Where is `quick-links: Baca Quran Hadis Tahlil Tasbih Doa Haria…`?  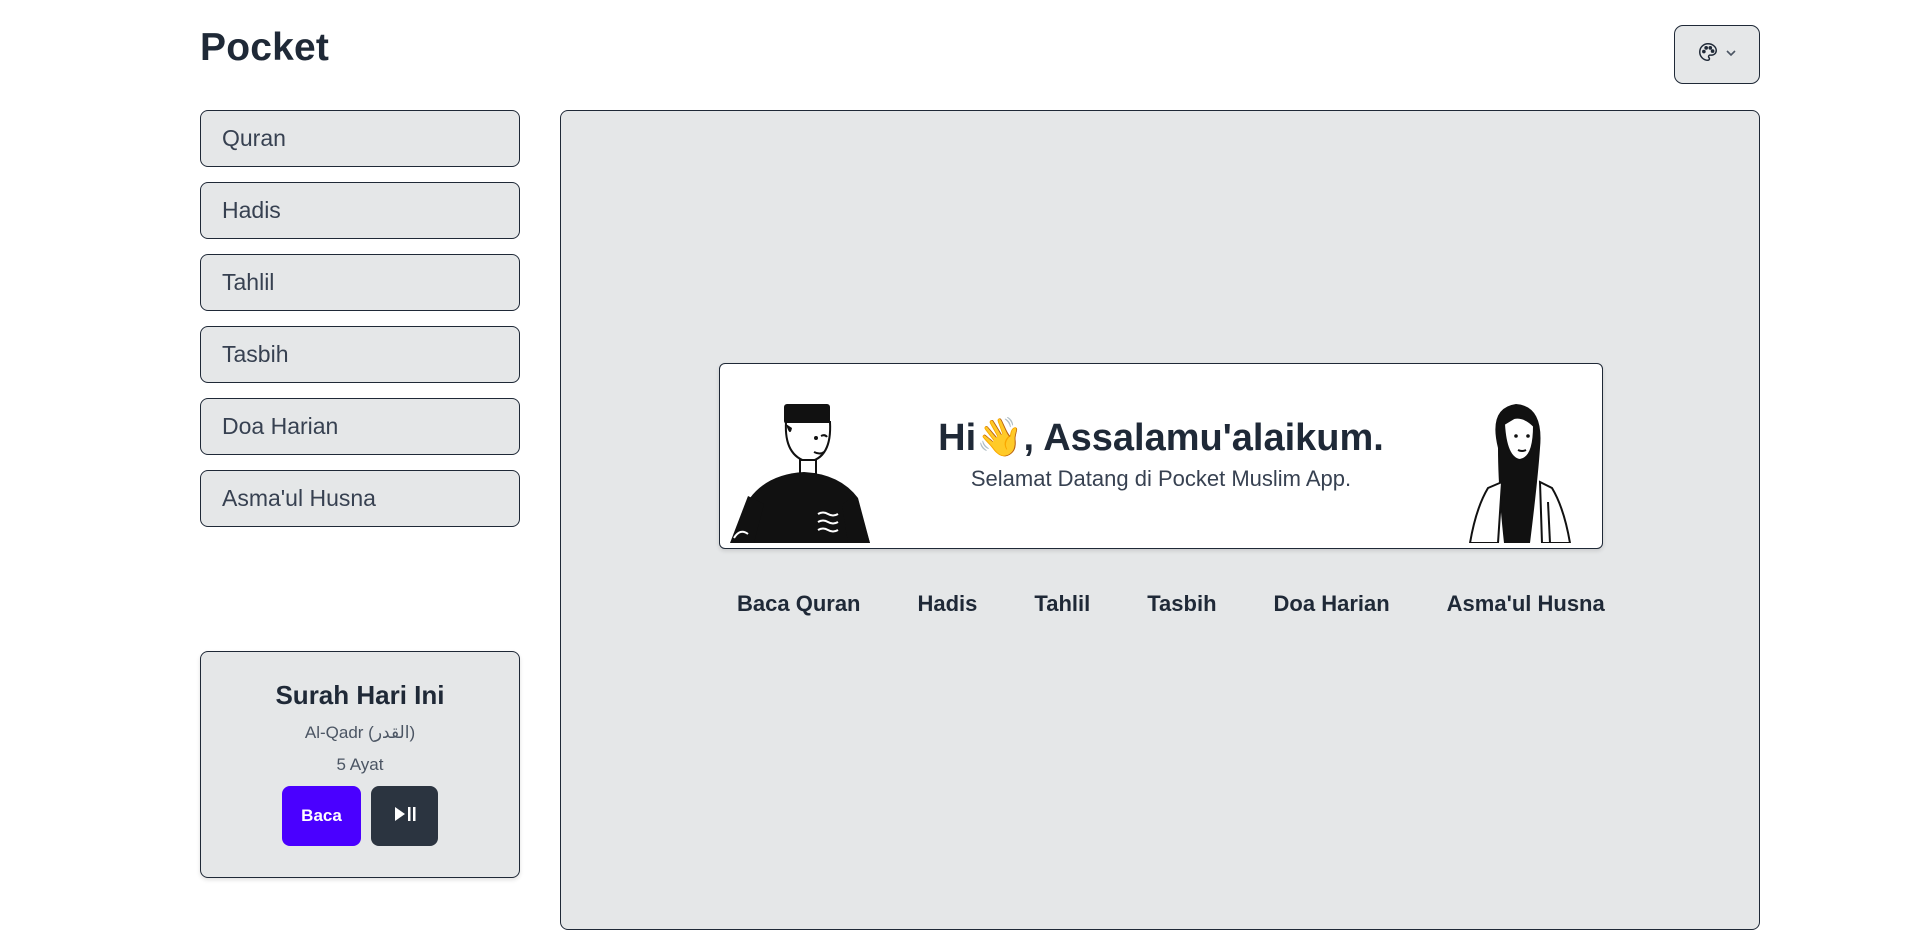
quick-links: Baca Quran Hadis Tahlil Tasbih Doa Haria… is located at coordinates (1199, 604).